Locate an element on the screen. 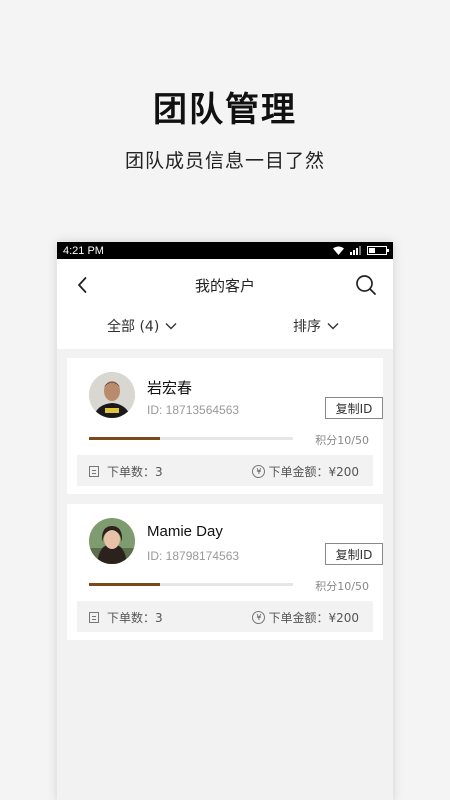 This screenshot has width=450, height=800. nav-bar: 我的客户 is located at coordinates (225, 285).